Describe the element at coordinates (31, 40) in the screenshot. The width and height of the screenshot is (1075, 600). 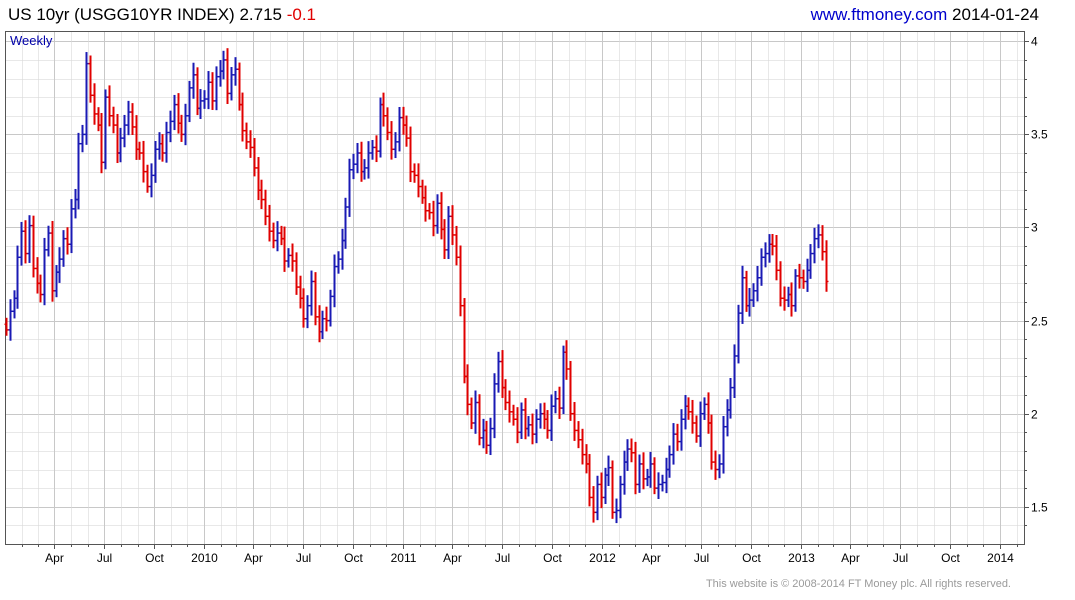
I see `period-label: Weekly` at that location.